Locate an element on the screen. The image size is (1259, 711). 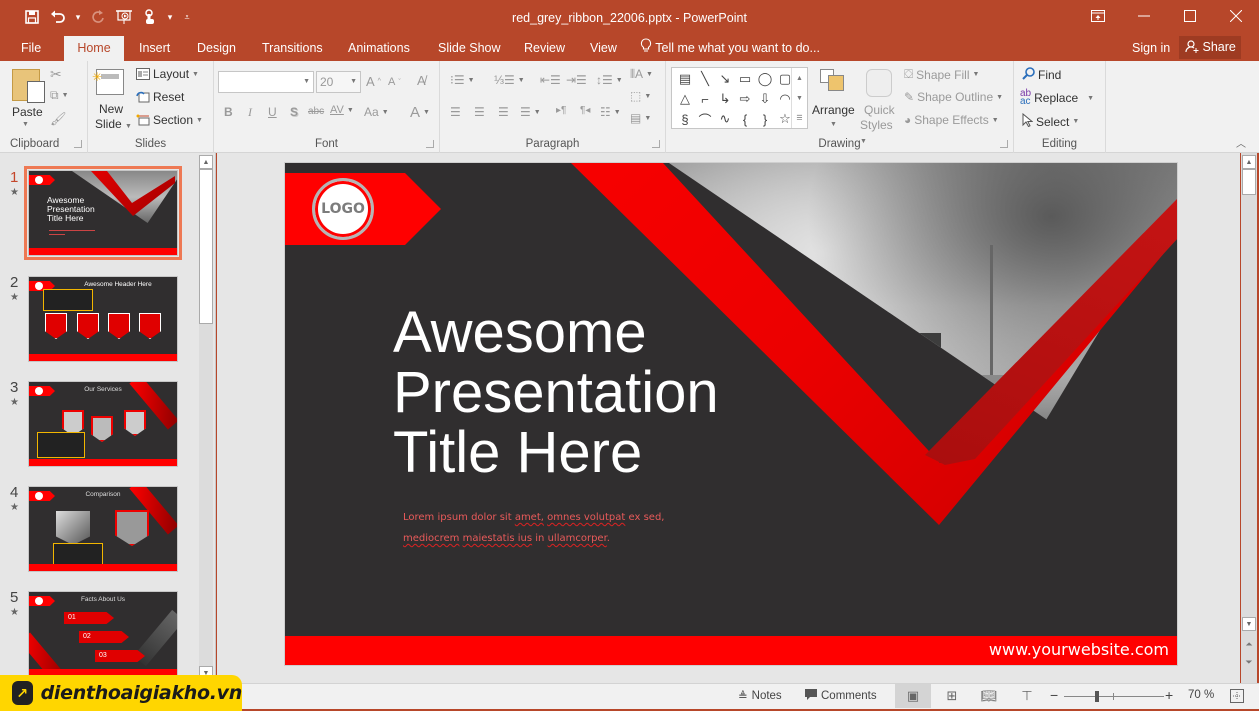
clipboard-launcher-icon is located at coordinates (78, 144).